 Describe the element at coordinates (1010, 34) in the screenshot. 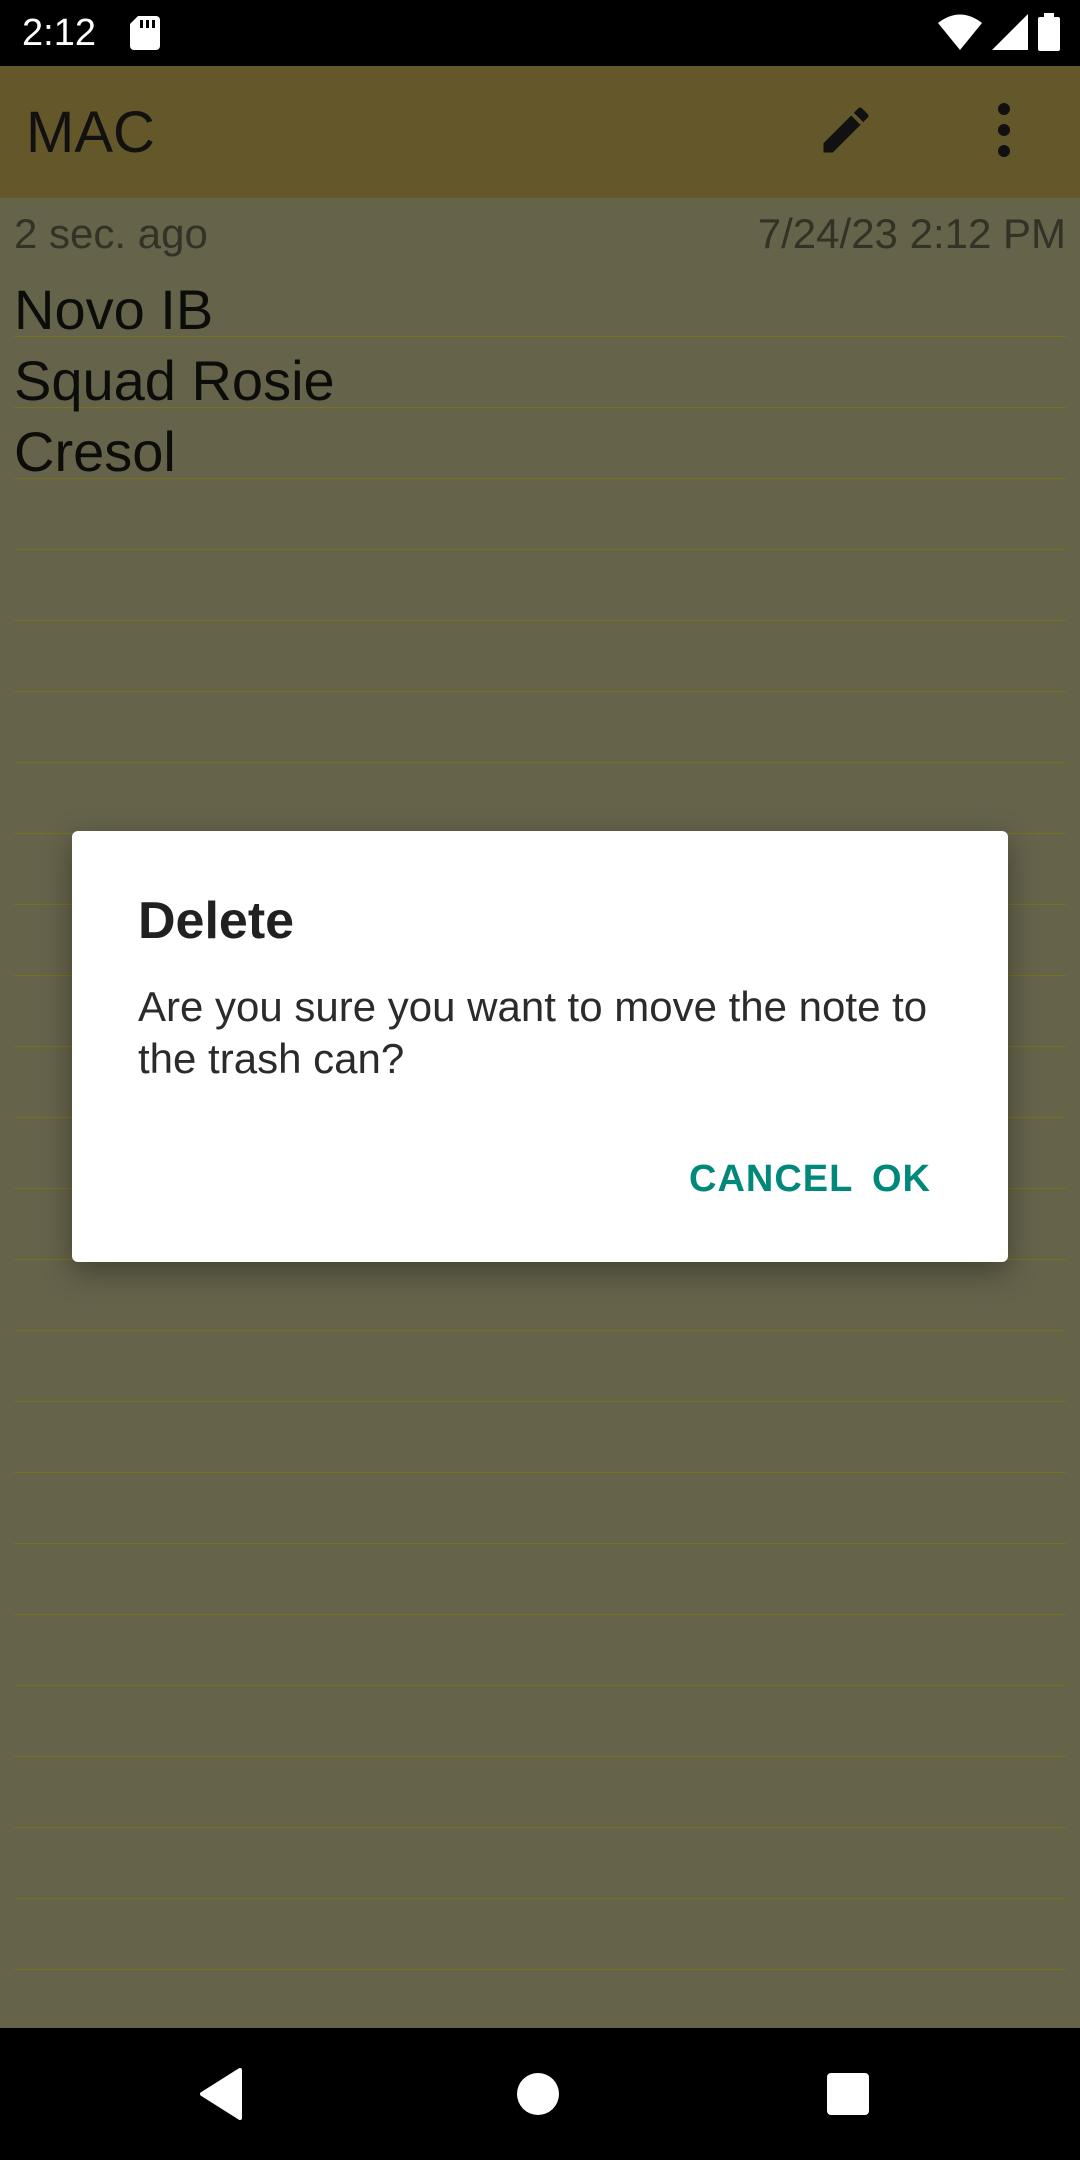

I see `signal-icon` at that location.